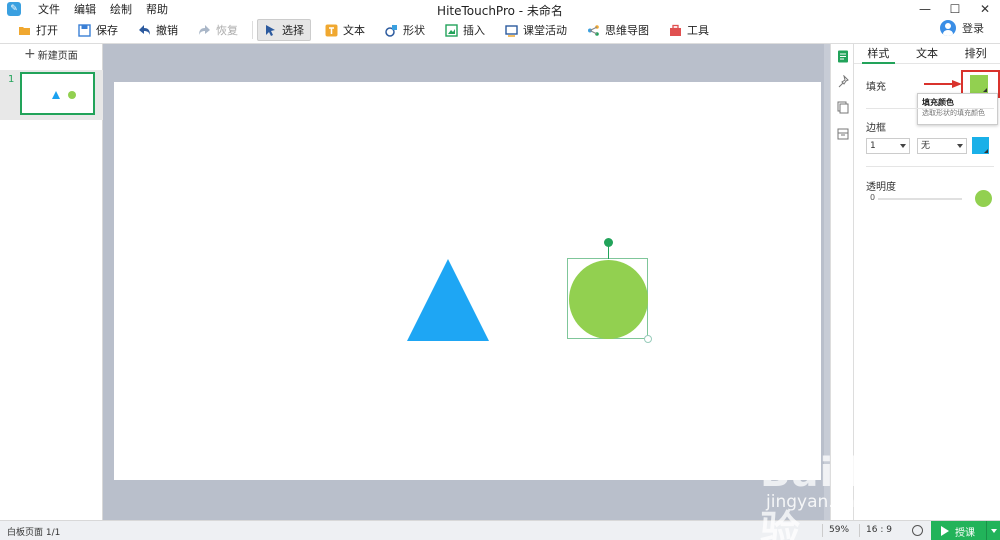  What do you see at coordinates (698, 30) in the screenshot?
I see `tools-label: 工具` at bounding box center [698, 30].